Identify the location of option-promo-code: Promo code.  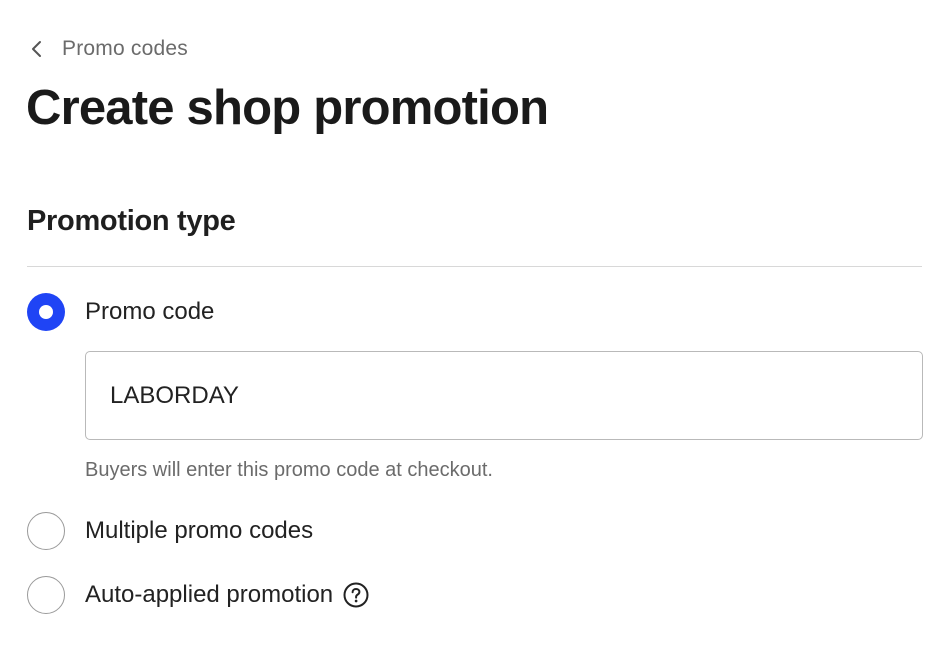
(120, 312).